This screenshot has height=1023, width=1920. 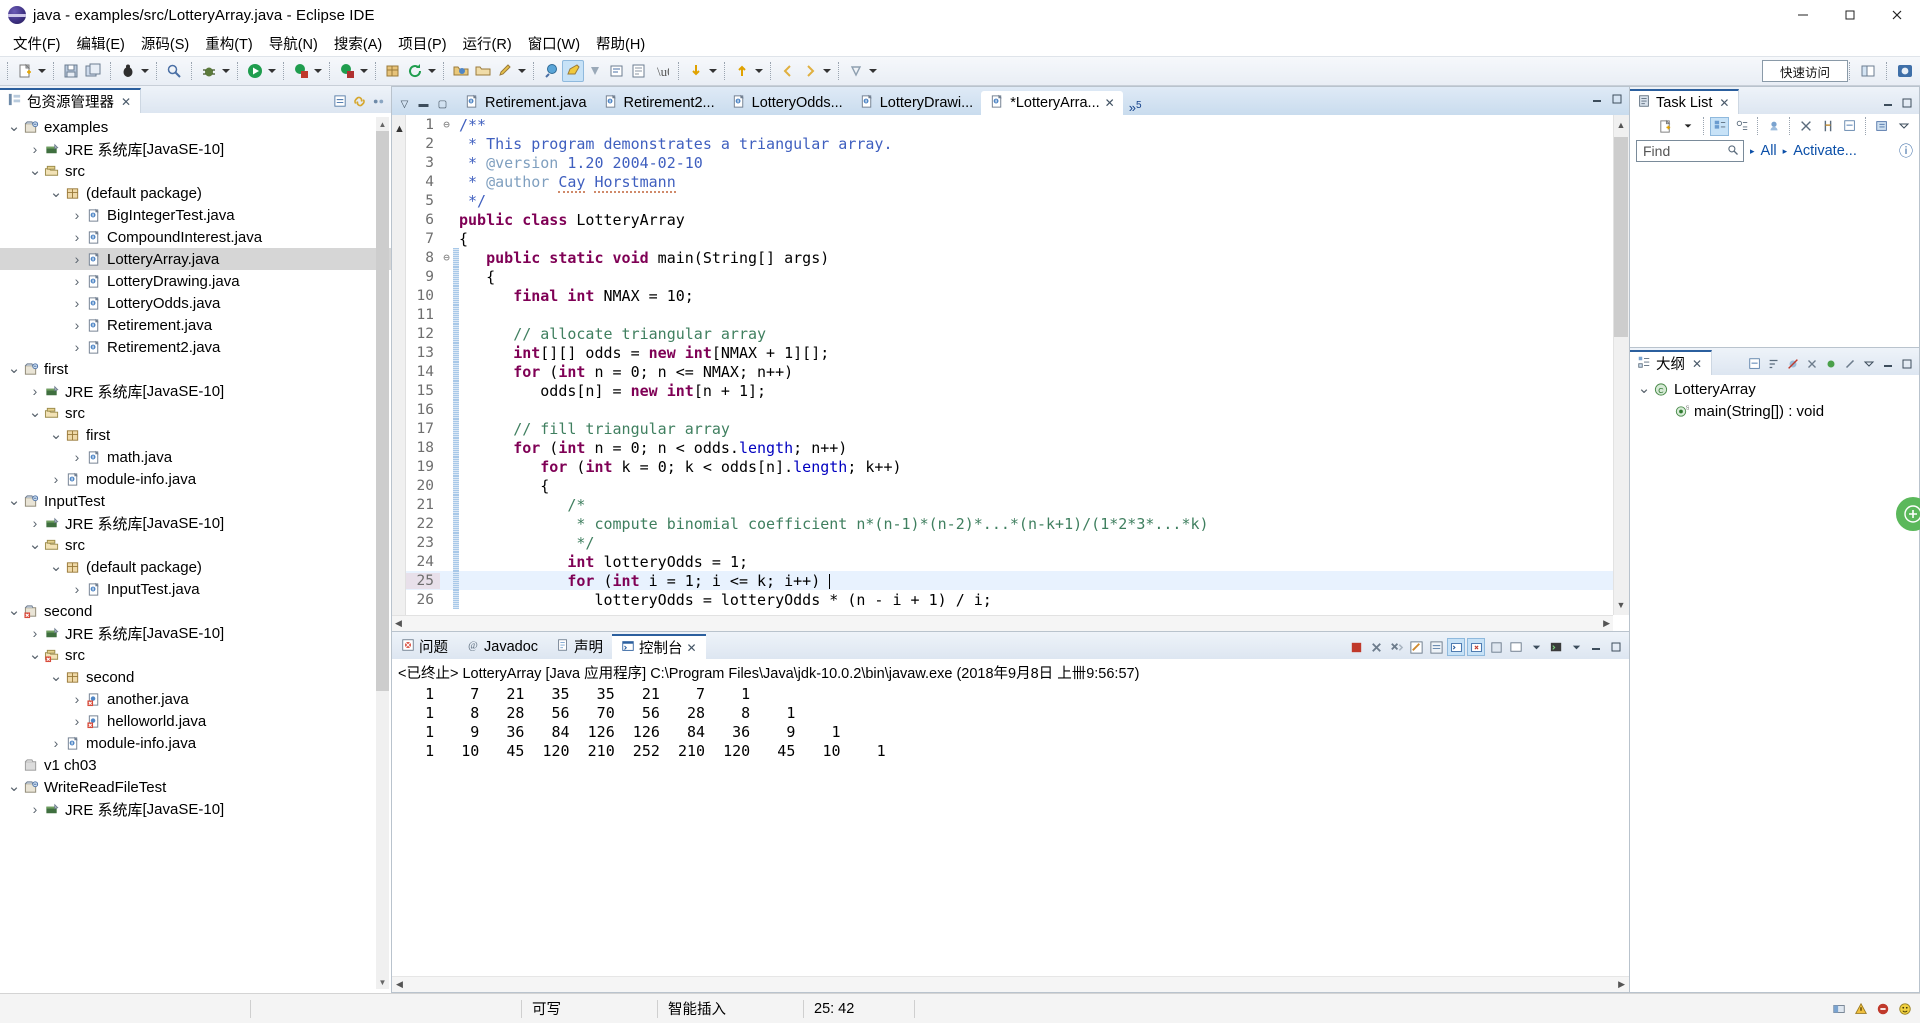 I want to click on tree-item: › another.java, so click(x=195, y=699).